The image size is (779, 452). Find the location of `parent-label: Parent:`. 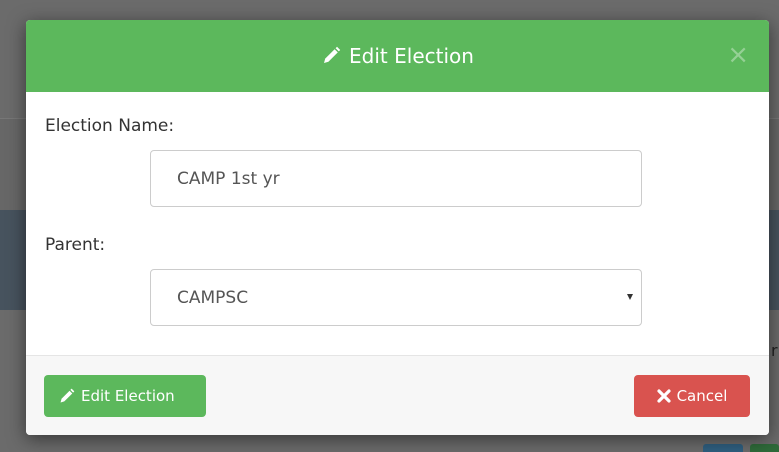

parent-label: Parent: is located at coordinates (75, 245).